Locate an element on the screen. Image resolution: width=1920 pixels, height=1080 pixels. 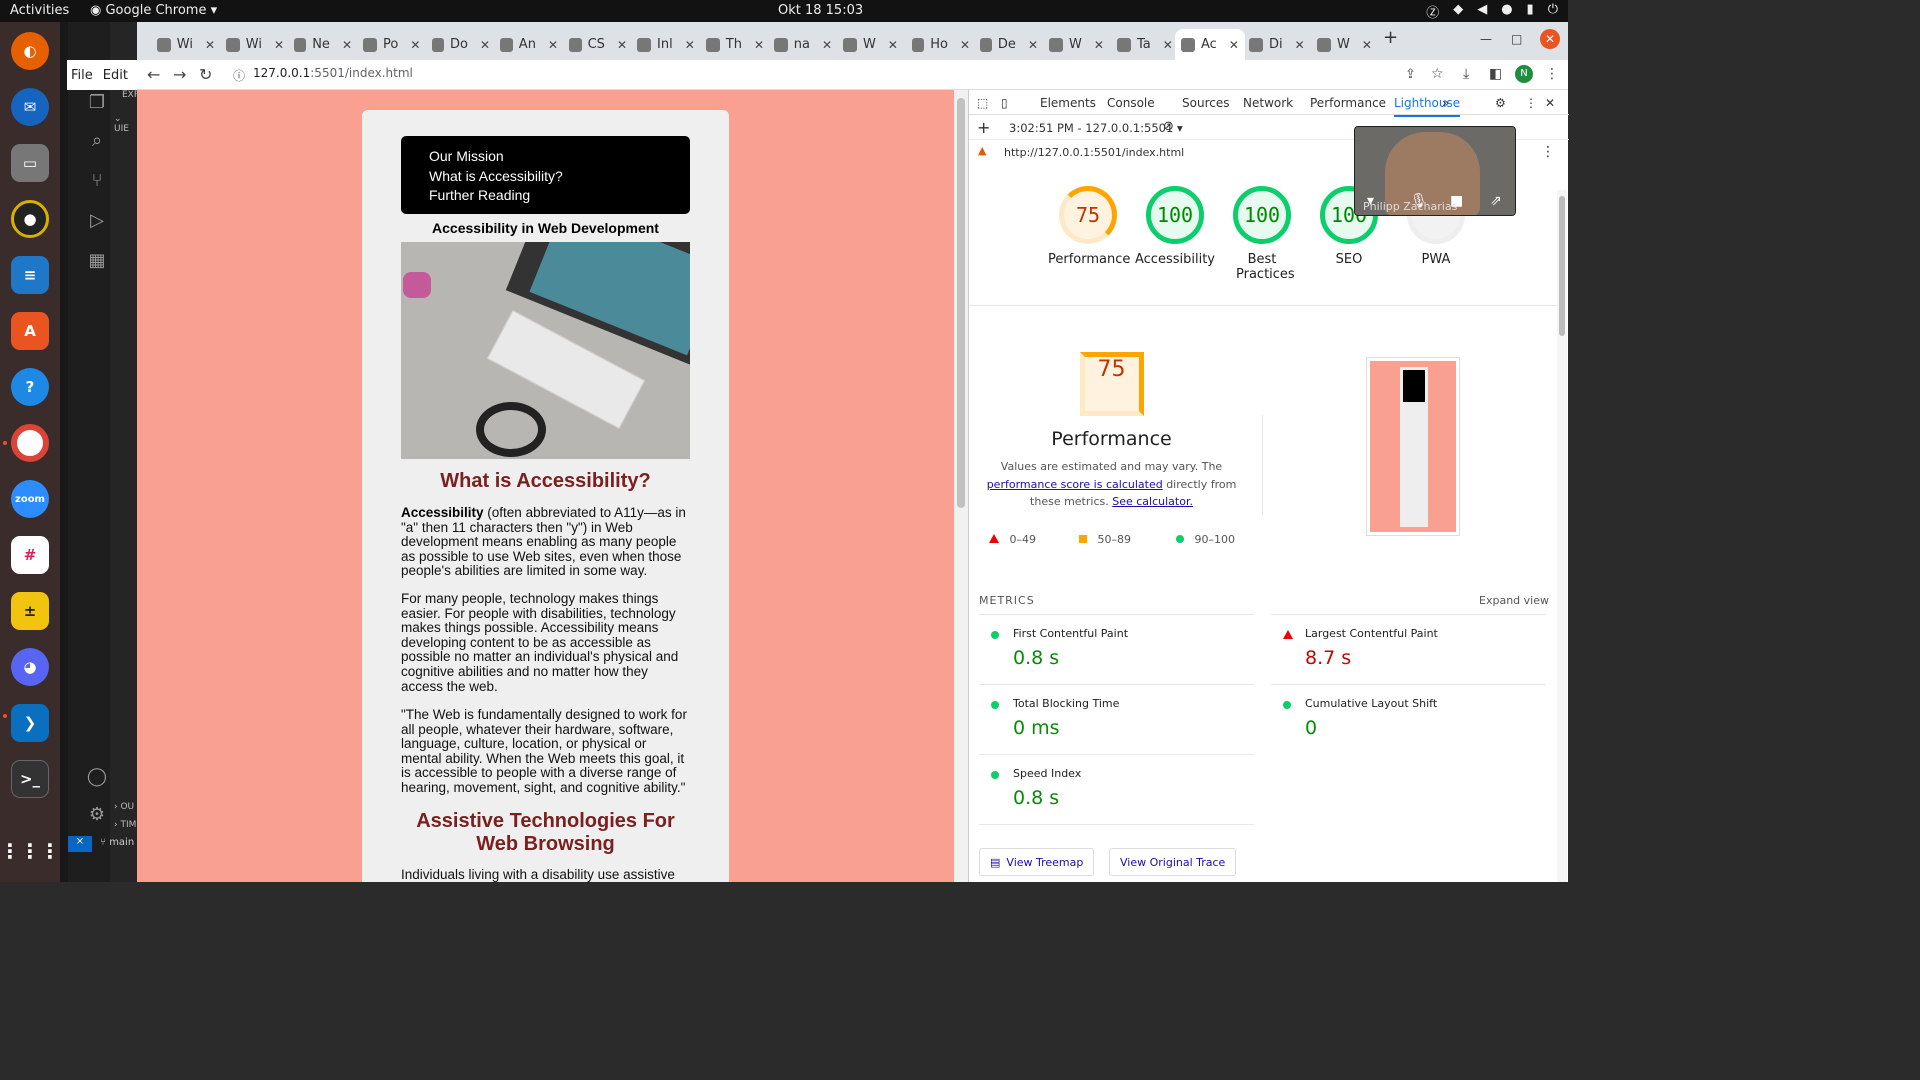
reload-button: ↻ is located at coordinates (205, 74).